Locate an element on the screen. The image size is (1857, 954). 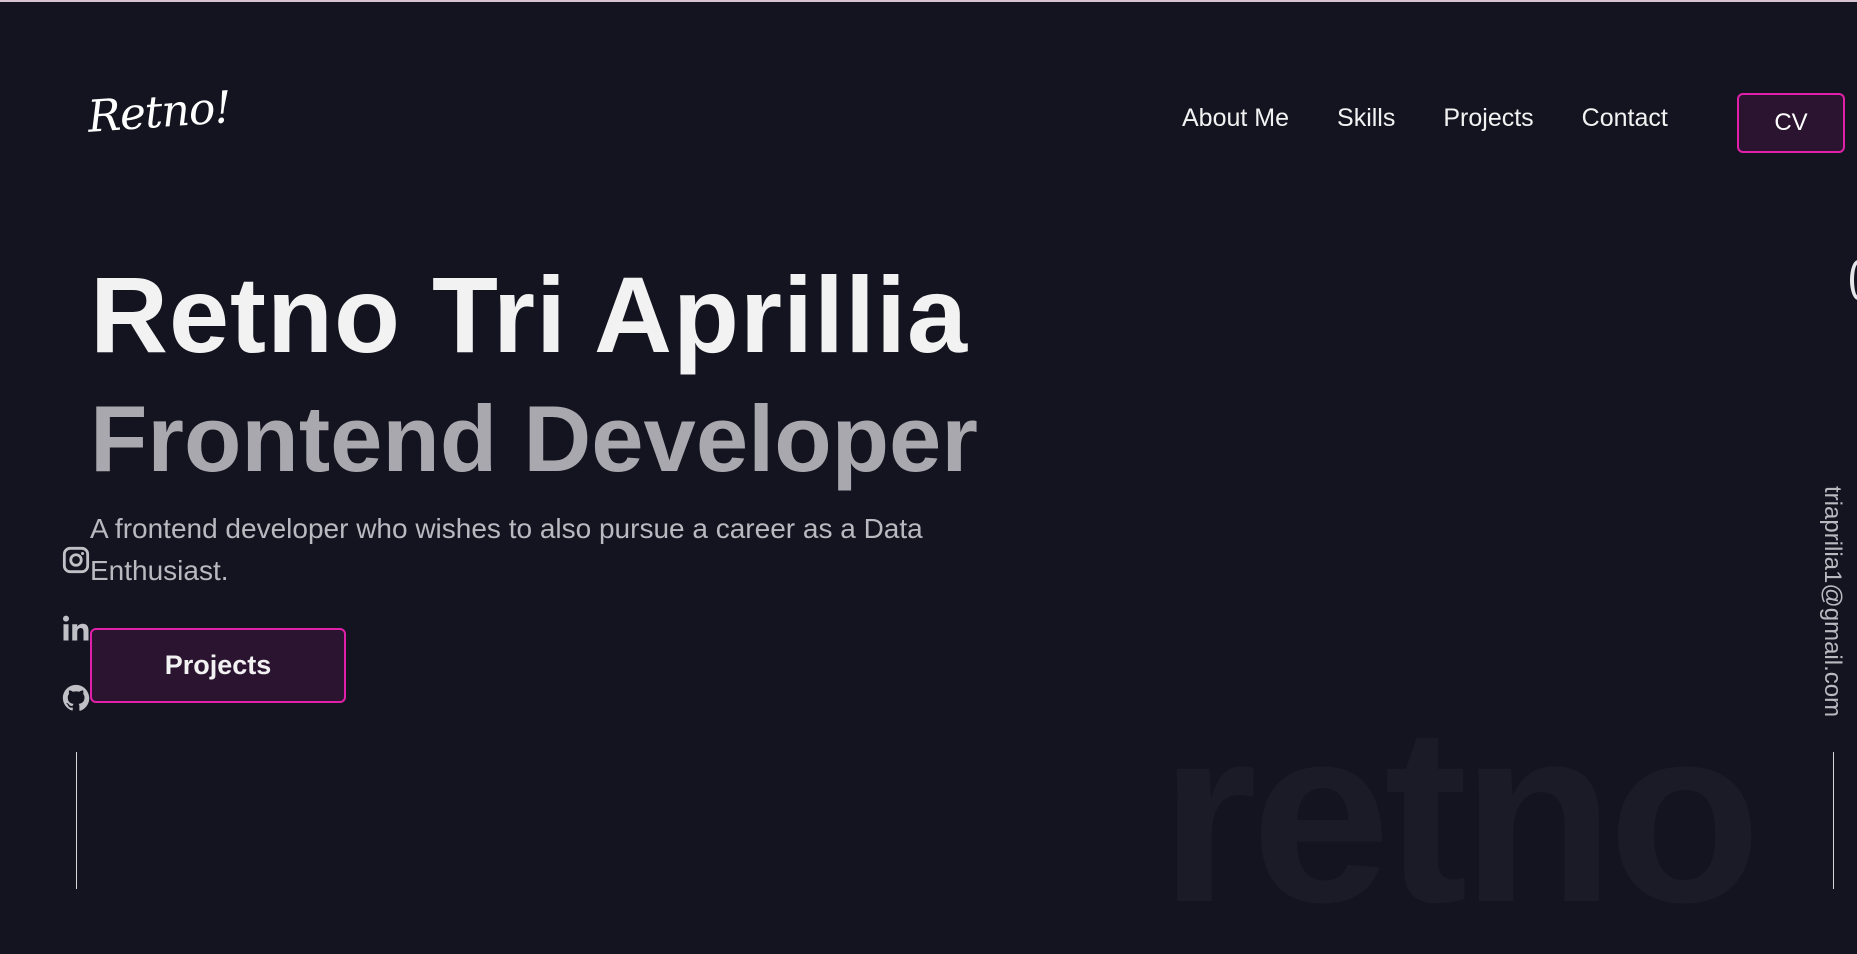
social-divider-line is located at coordinates (76, 820).